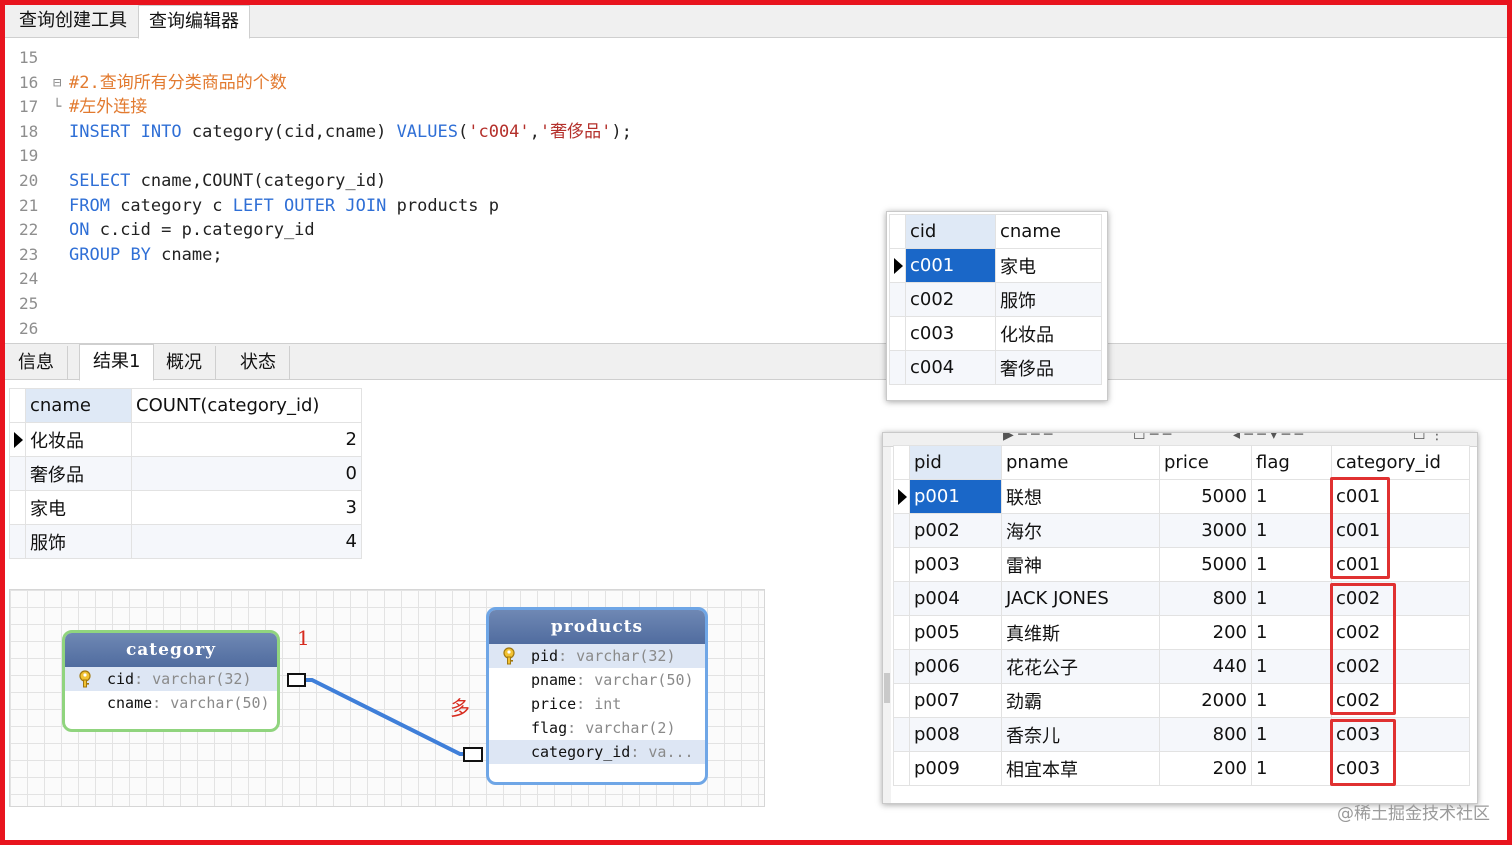 The height and width of the screenshot is (845, 1512). Describe the element at coordinates (1080, 632) in the screenshot. I see `grid-cell: 真维斯` at that location.